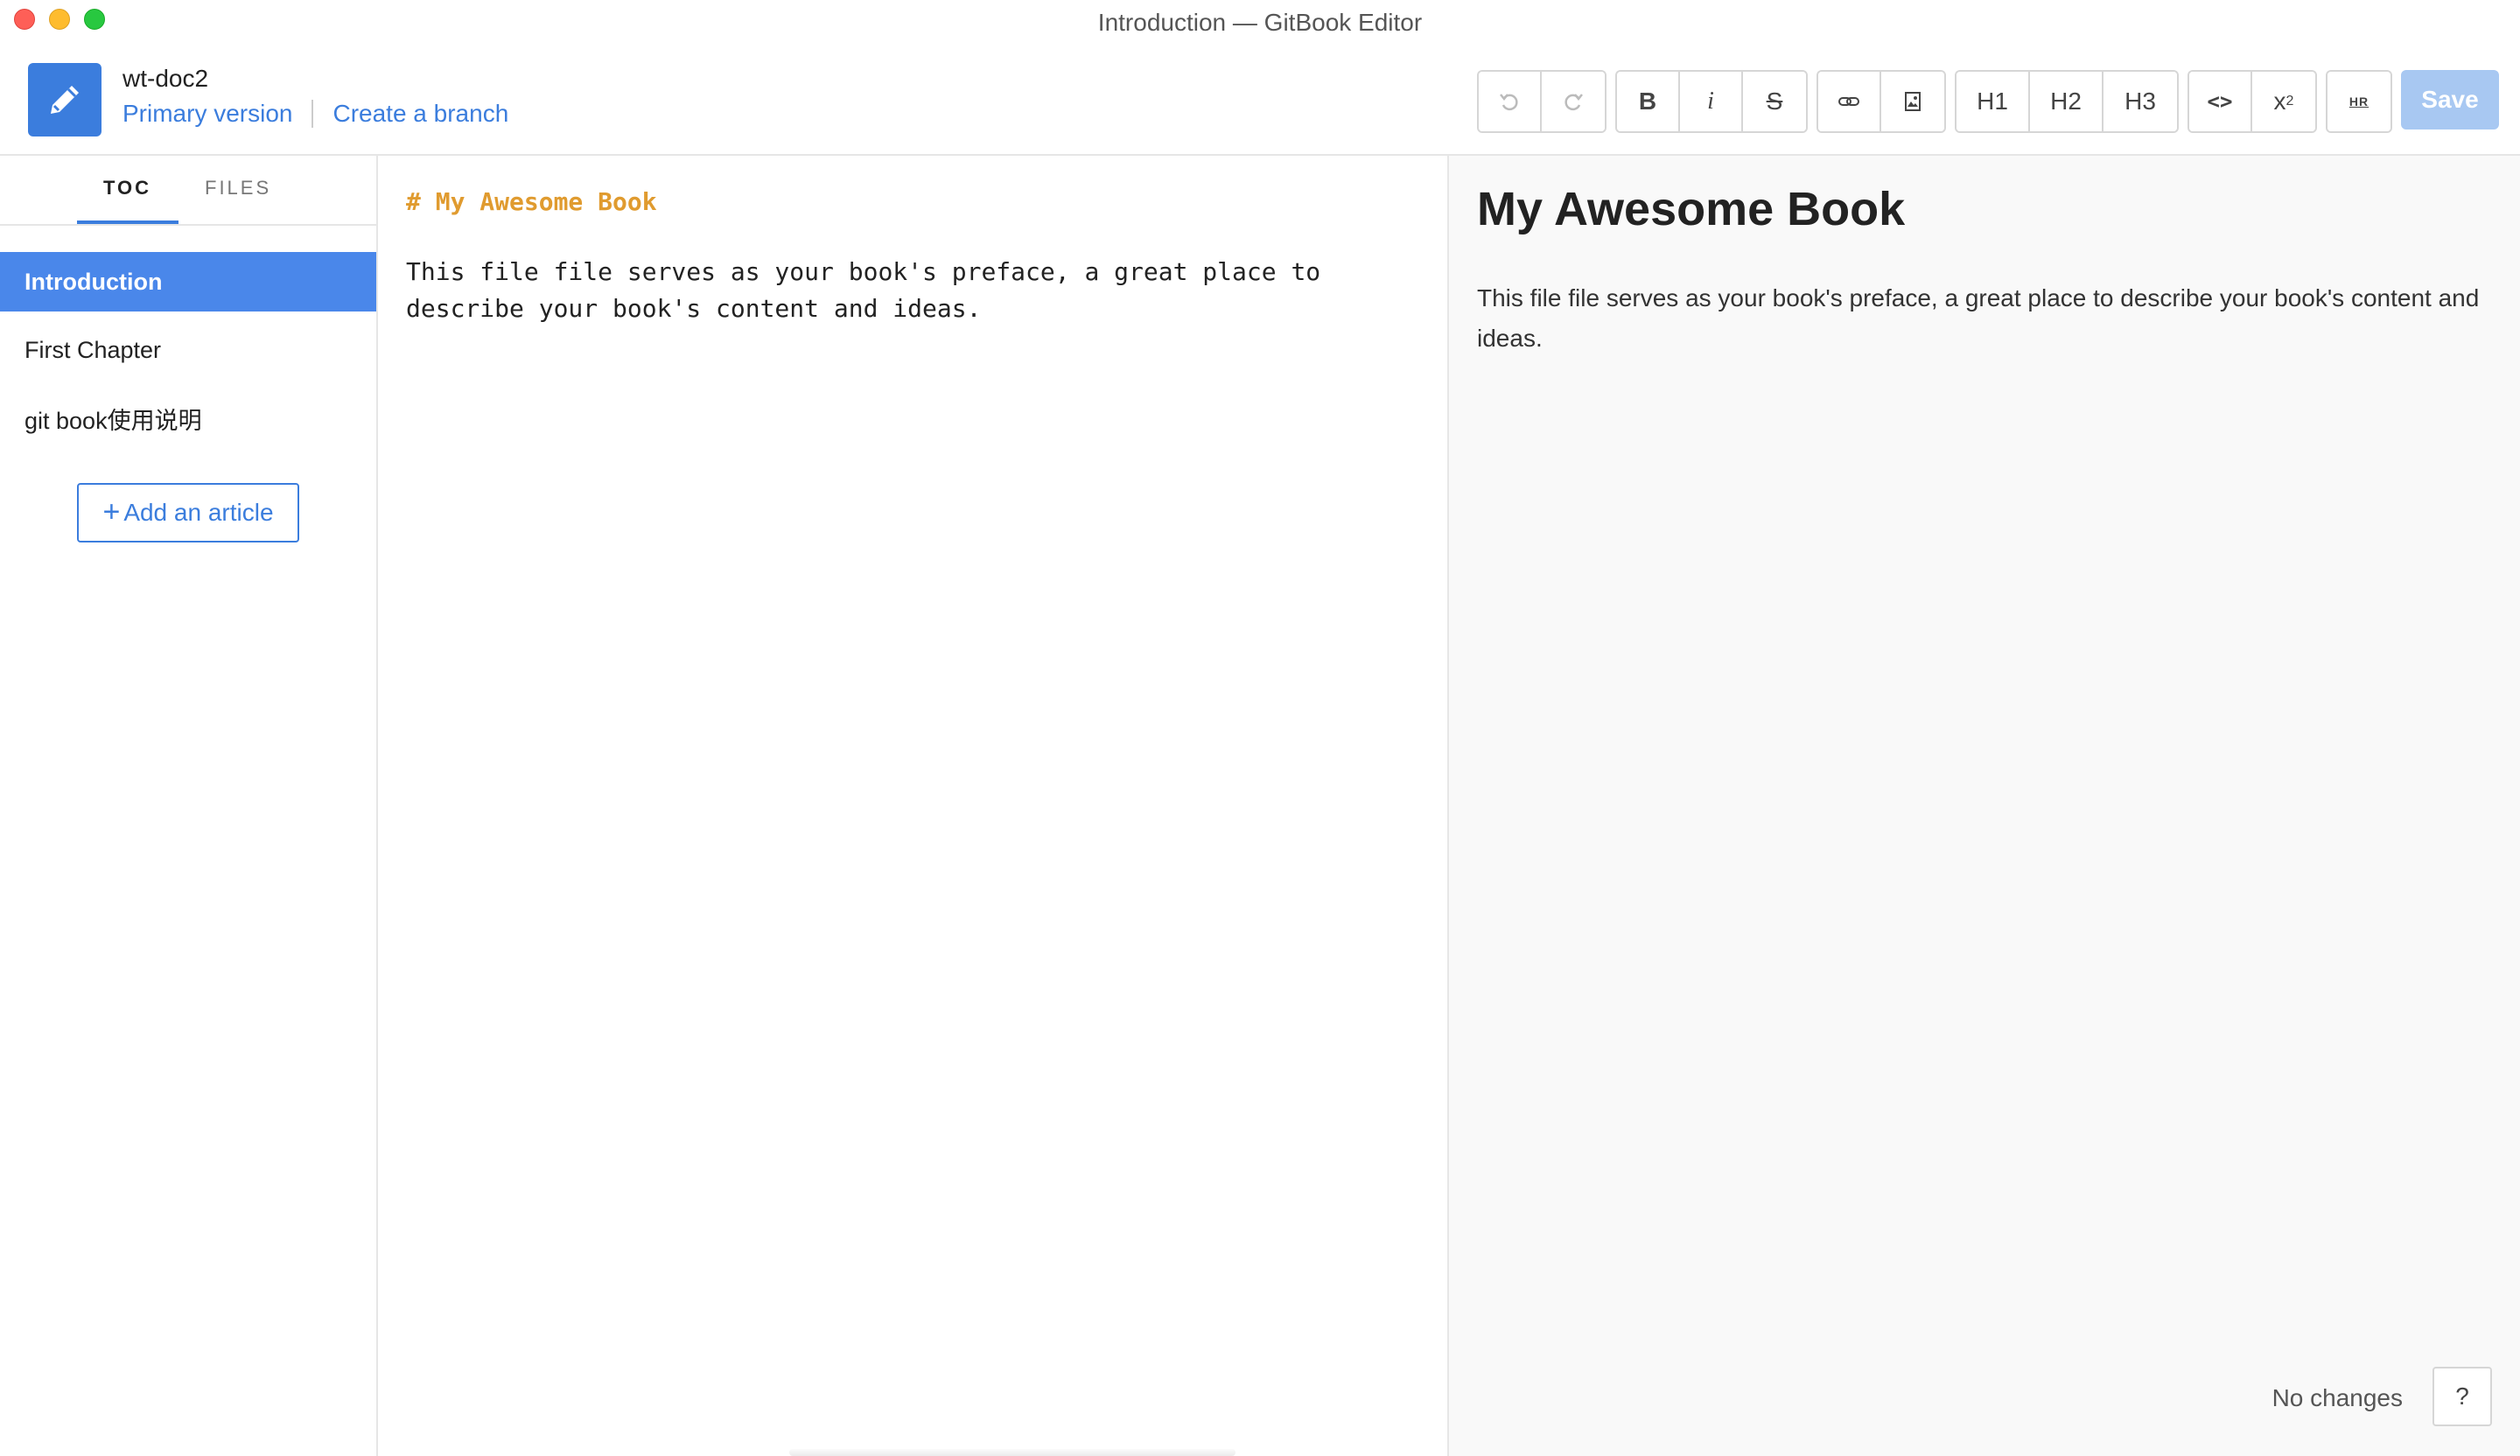 The width and height of the screenshot is (2520, 1456). I want to click on link-icon, so click(1848, 101).